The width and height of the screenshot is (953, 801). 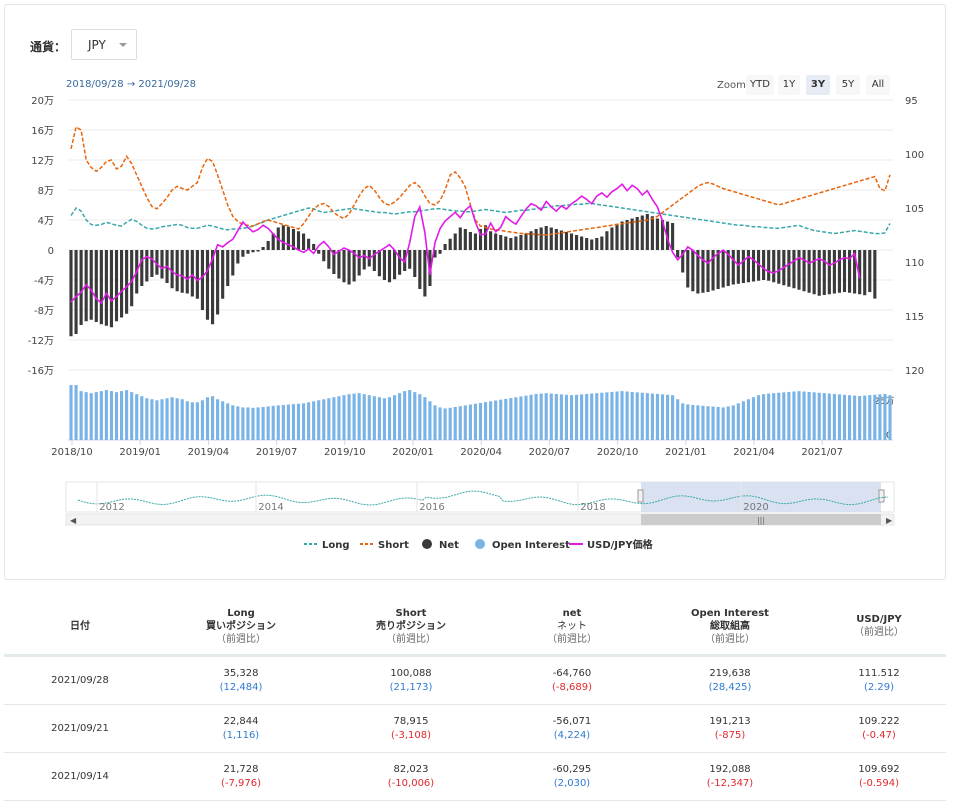 What do you see at coordinates (413, 452) in the screenshot?
I see `x-tick-label: 2020/01` at bounding box center [413, 452].